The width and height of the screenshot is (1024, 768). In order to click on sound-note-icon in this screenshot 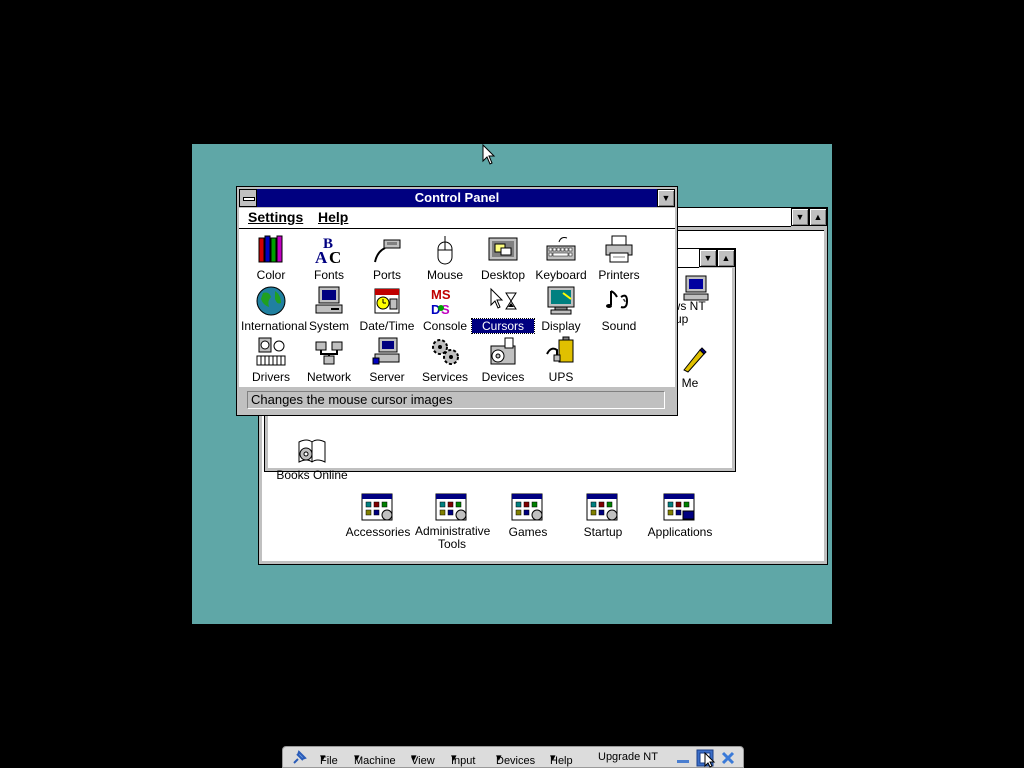, I will do `click(617, 299)`.